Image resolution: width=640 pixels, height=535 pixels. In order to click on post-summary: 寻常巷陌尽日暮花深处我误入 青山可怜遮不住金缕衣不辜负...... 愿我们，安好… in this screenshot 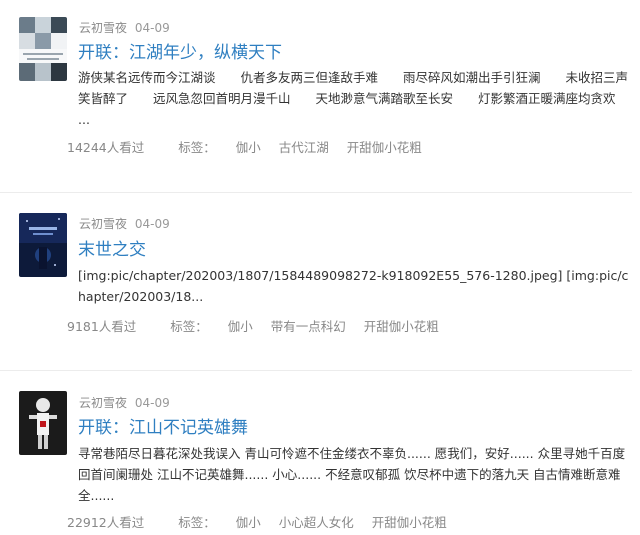, I will do `click(352, 474)`.